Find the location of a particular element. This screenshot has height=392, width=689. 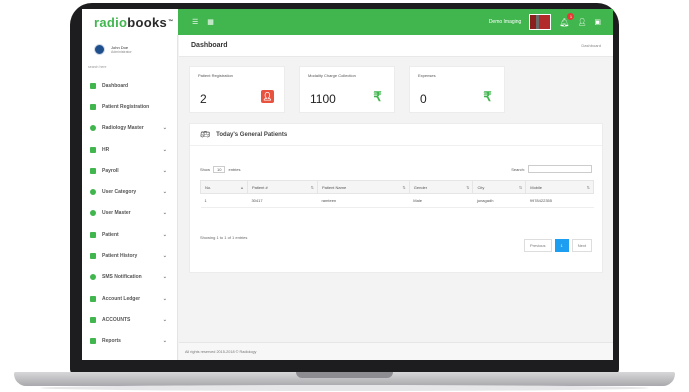

stat-label: Expenses is located at coordinates (427, 75).